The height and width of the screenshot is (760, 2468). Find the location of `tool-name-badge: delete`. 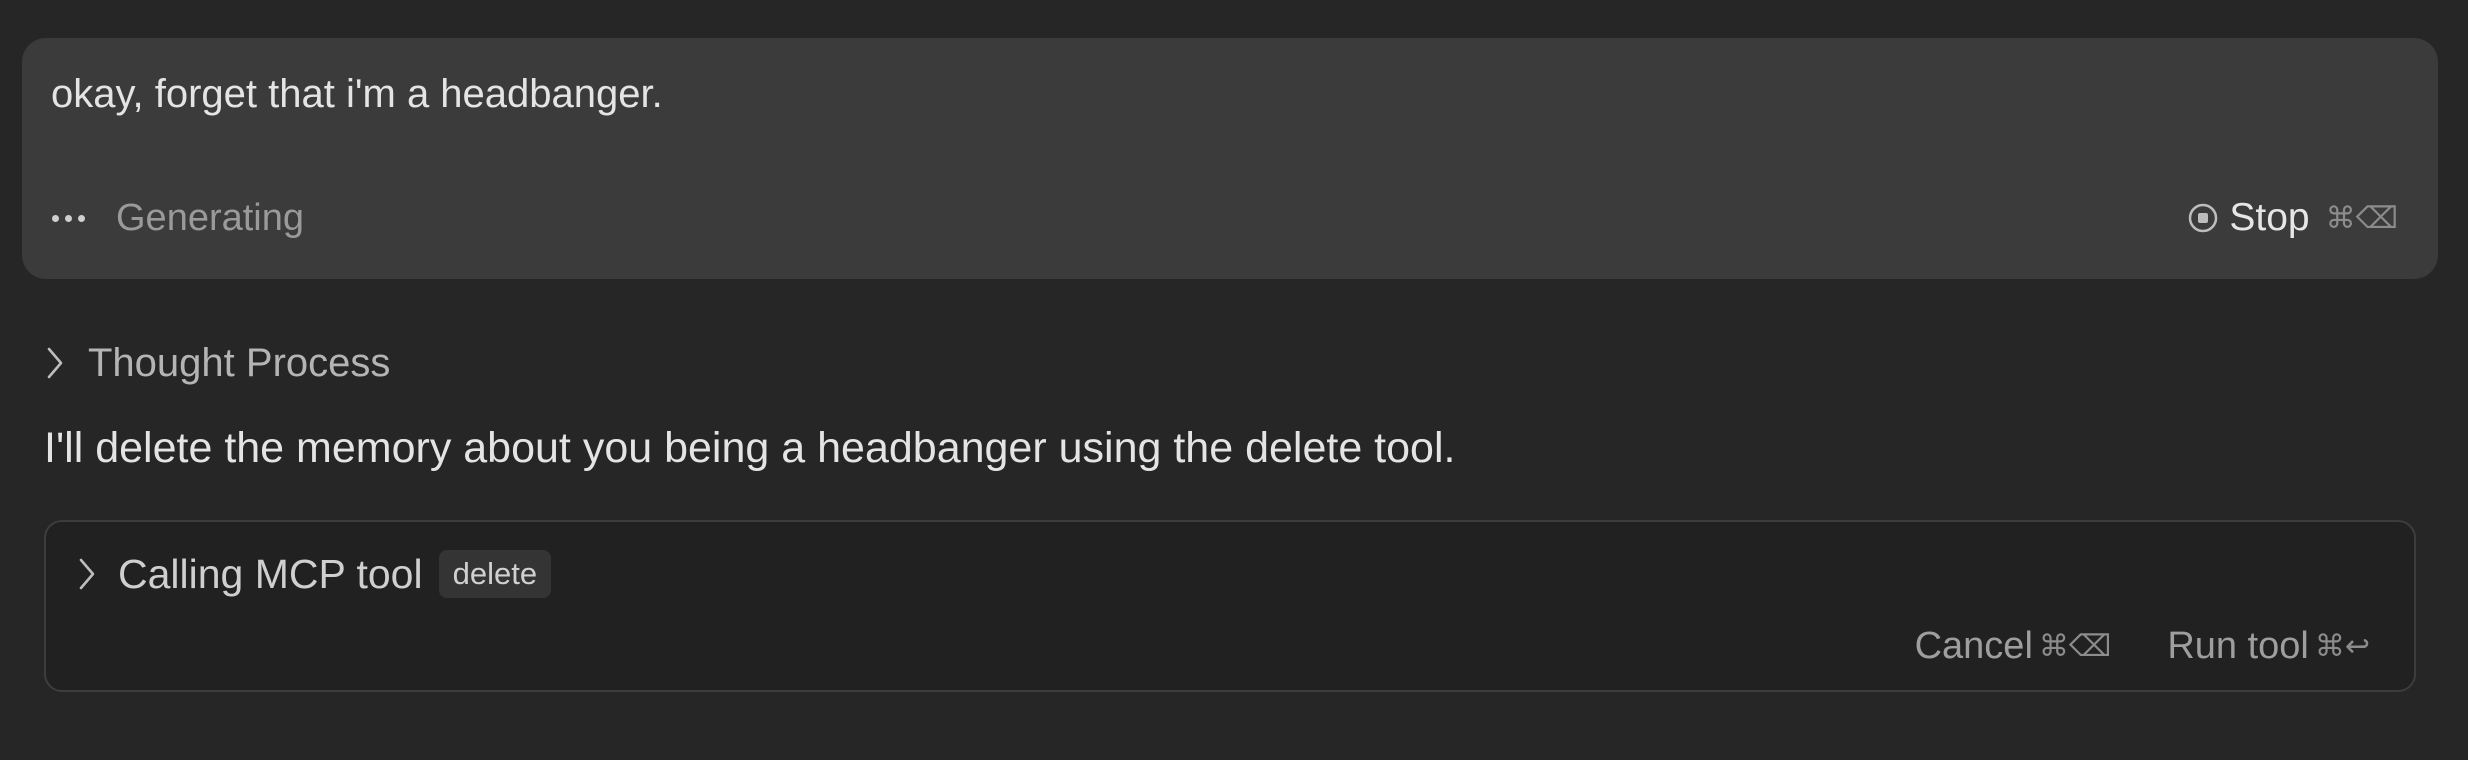

tool-name-badge: delete is located at coordinates (495, 574).